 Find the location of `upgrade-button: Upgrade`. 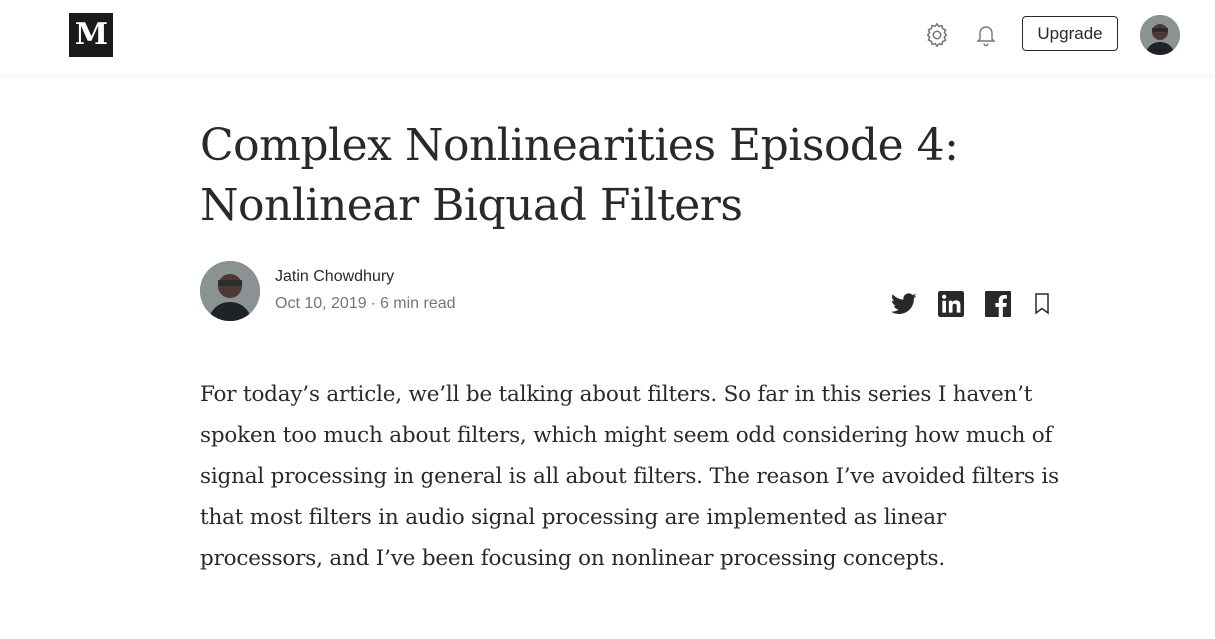

upgrade-button: Upgrade is located at coordinates (1070, 33).